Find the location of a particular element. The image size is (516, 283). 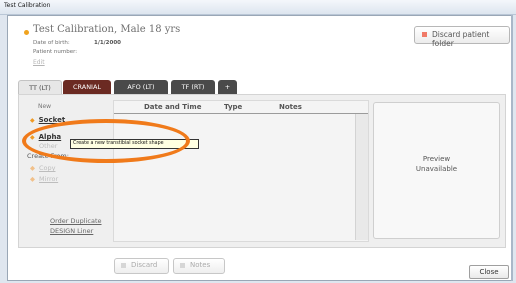

list-header: Date and Time Type Notes is located at coordinates (241, 107).